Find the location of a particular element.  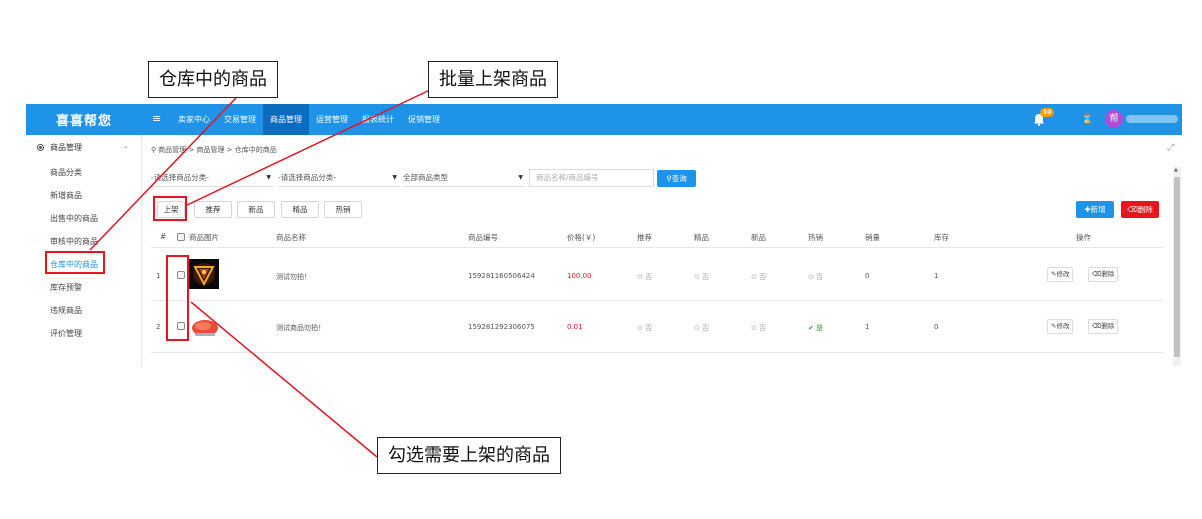

fine-button: 精品 is located at coordinates (300, 209).